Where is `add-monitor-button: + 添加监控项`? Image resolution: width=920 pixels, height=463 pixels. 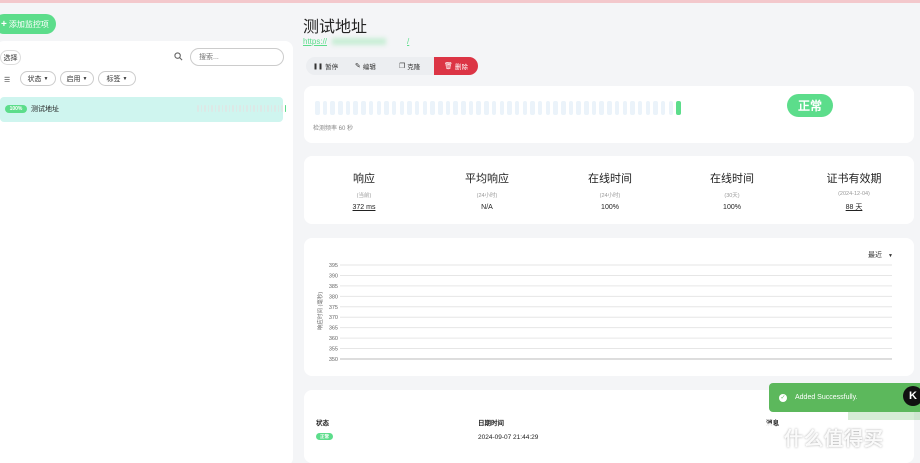
add-monitor-button: + 添加监控项 is located at coordinates (28, 24).